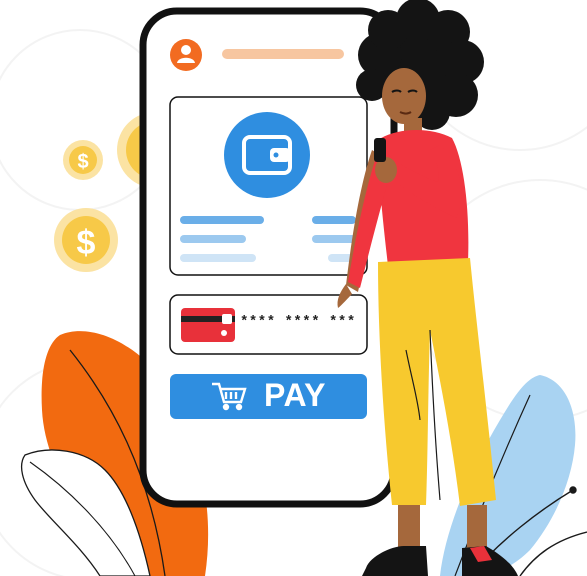 The height and width of the screenshot is (576, 587). I want to click on credit-card-icon, so click(208, 325).